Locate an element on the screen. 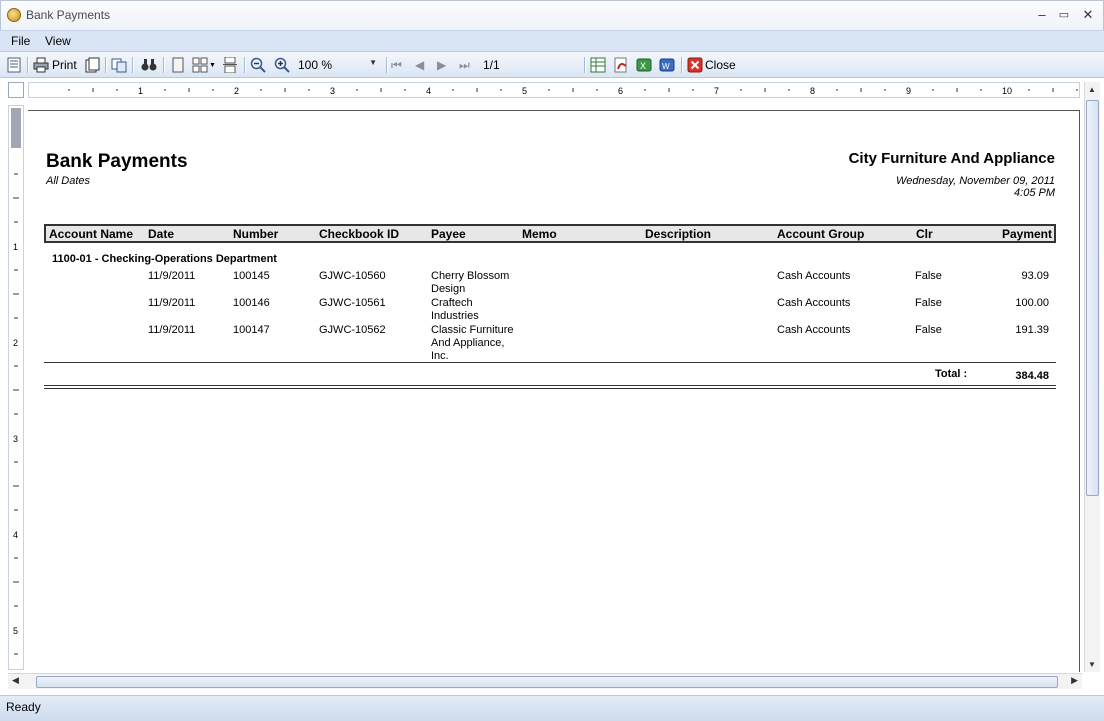 The width and height of the screenshot is (1104, 721). horizontal-ruler: 1 2 3 4 5 6 7 8 9 10 is located at coordinates (554, 90).